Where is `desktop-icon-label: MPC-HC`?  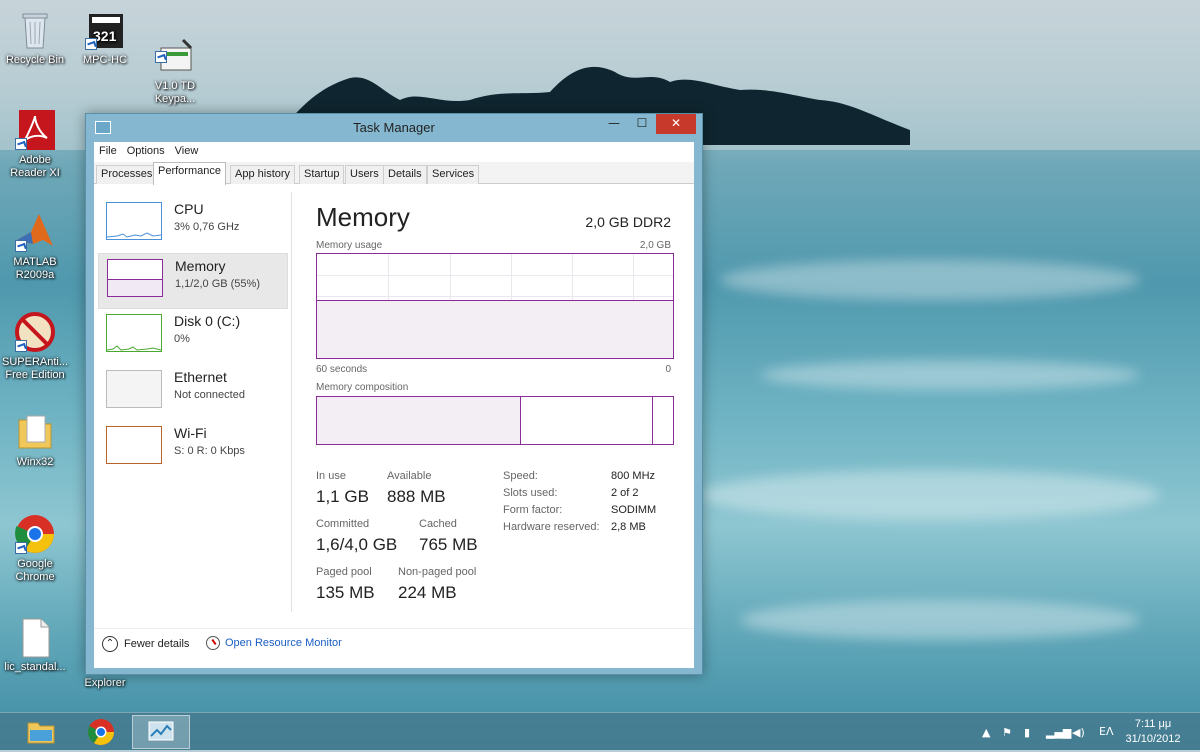
desktop-icon-label: MPC-HC is located at coordinates (105, 60).